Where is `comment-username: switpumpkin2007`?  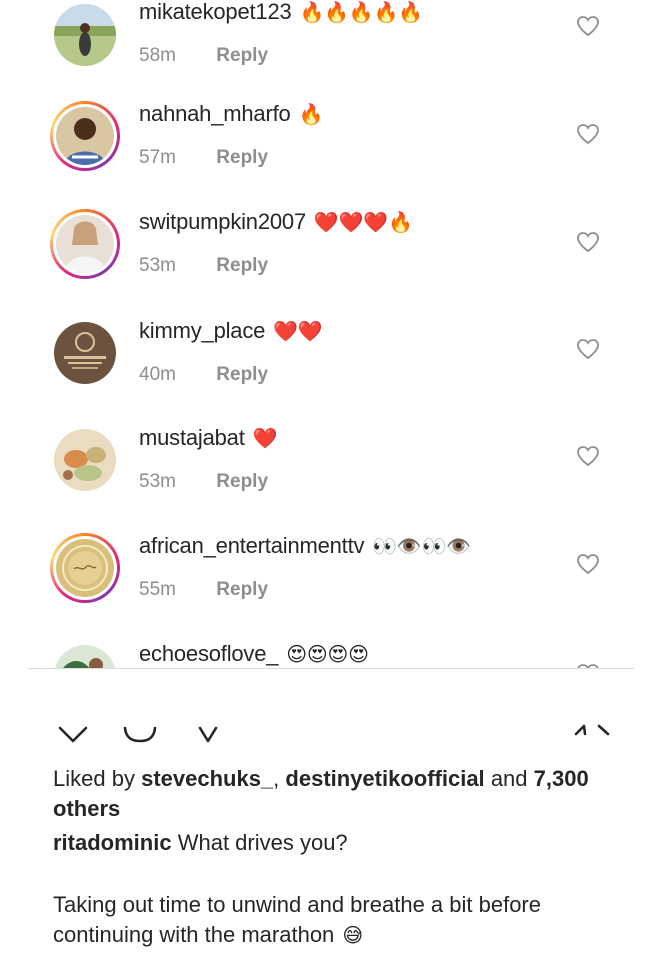 comment-username: switpumpkin2007 is located at coordinates (222, 221).